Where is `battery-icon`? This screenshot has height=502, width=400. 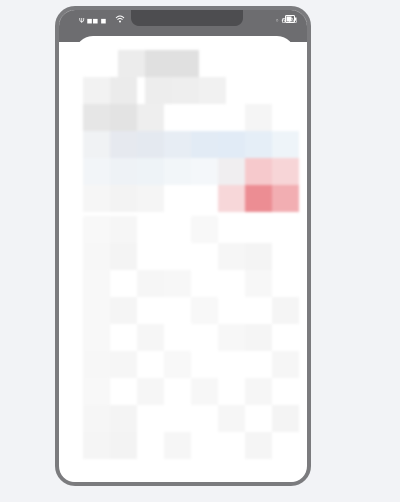
battery-icon is located at coordinates (291, 20).